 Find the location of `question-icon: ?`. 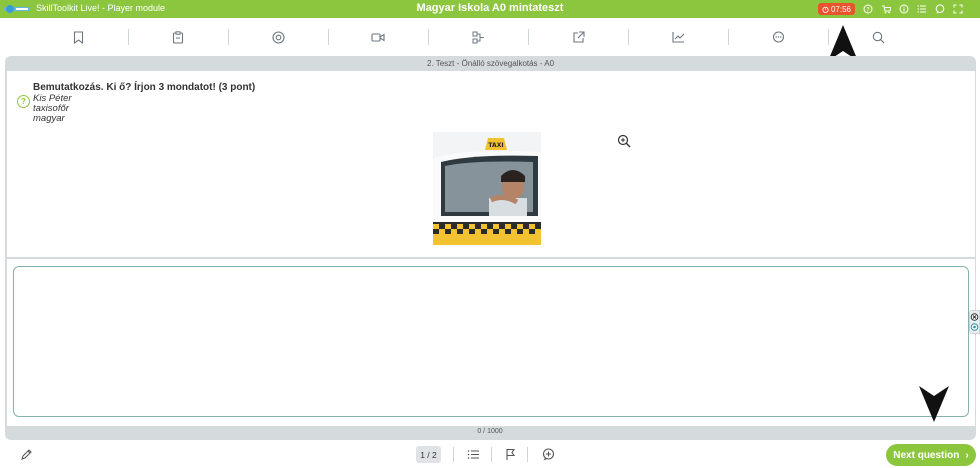

question-icon: ? is located at coordinates (868, 9).